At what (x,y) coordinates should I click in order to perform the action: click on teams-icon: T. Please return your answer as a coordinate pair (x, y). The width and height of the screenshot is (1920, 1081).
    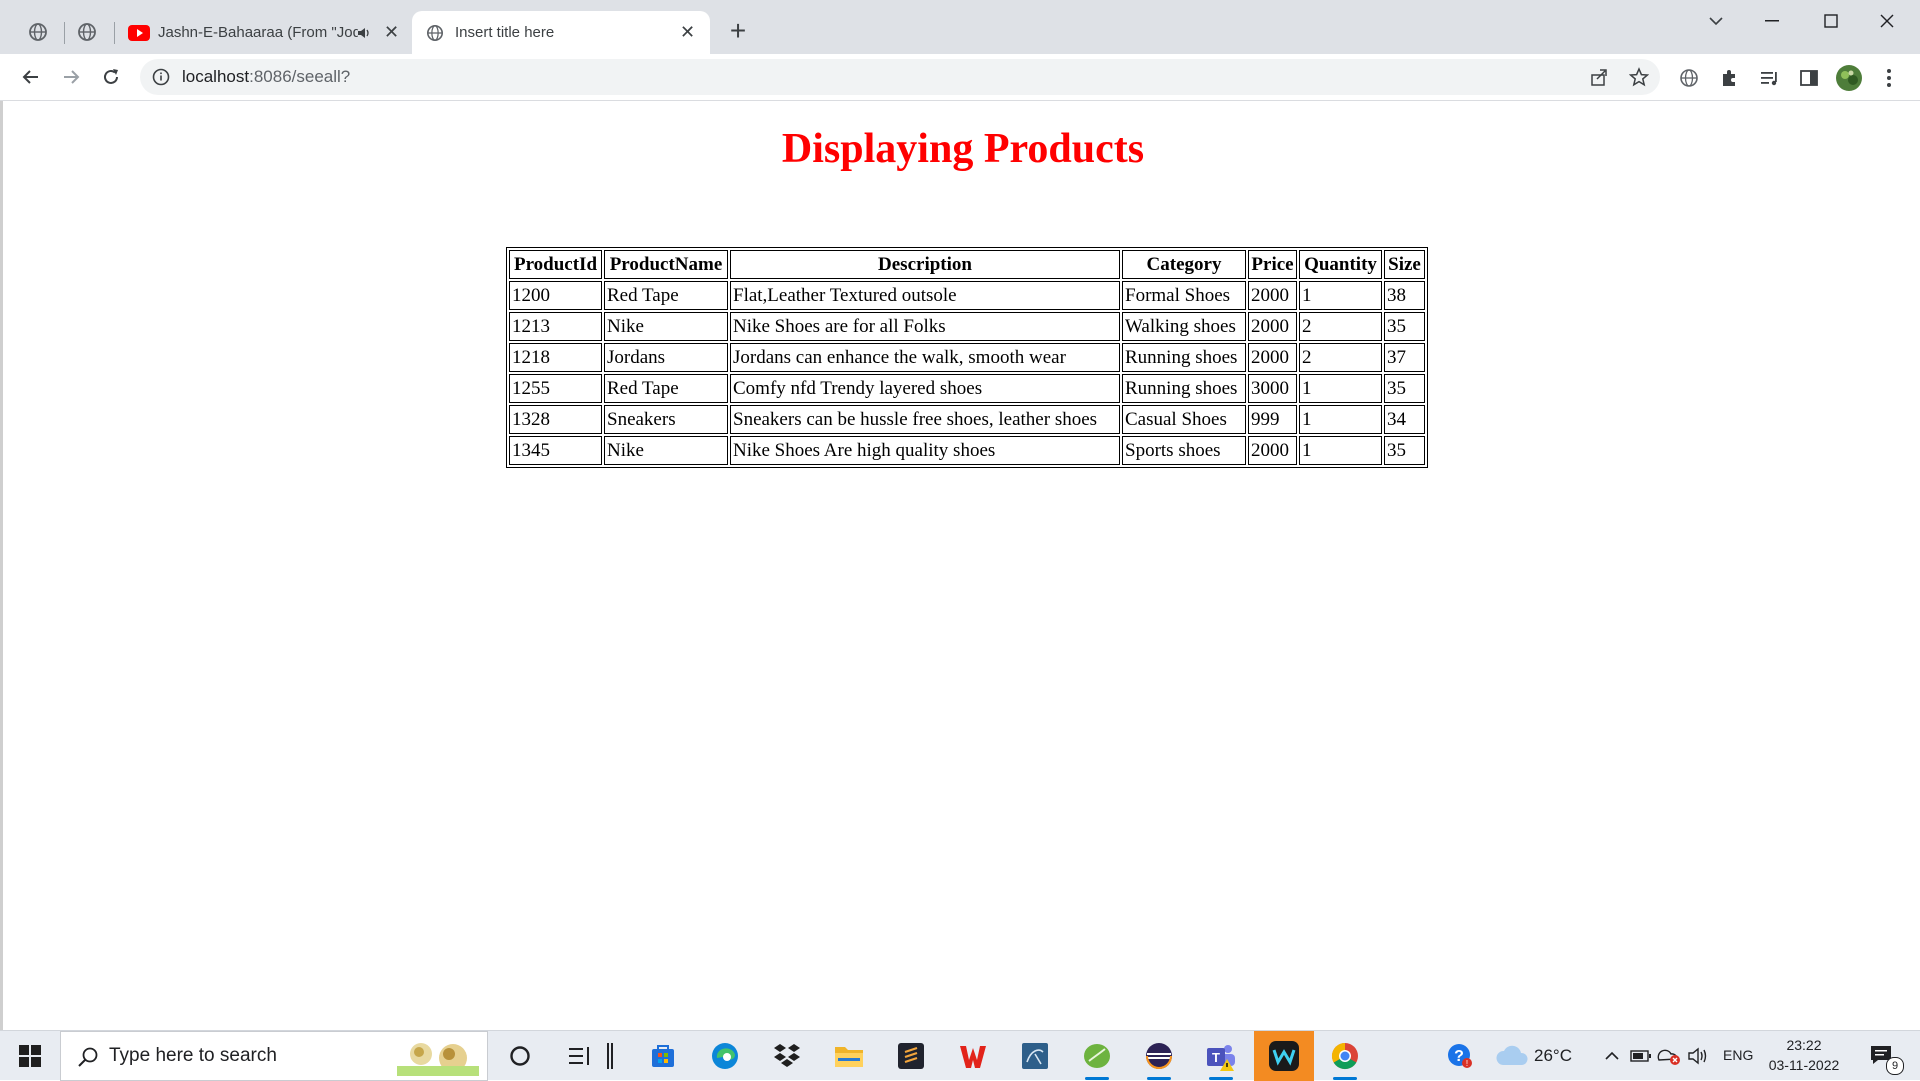
    Looking at the image, I should click on (1221, 1058).